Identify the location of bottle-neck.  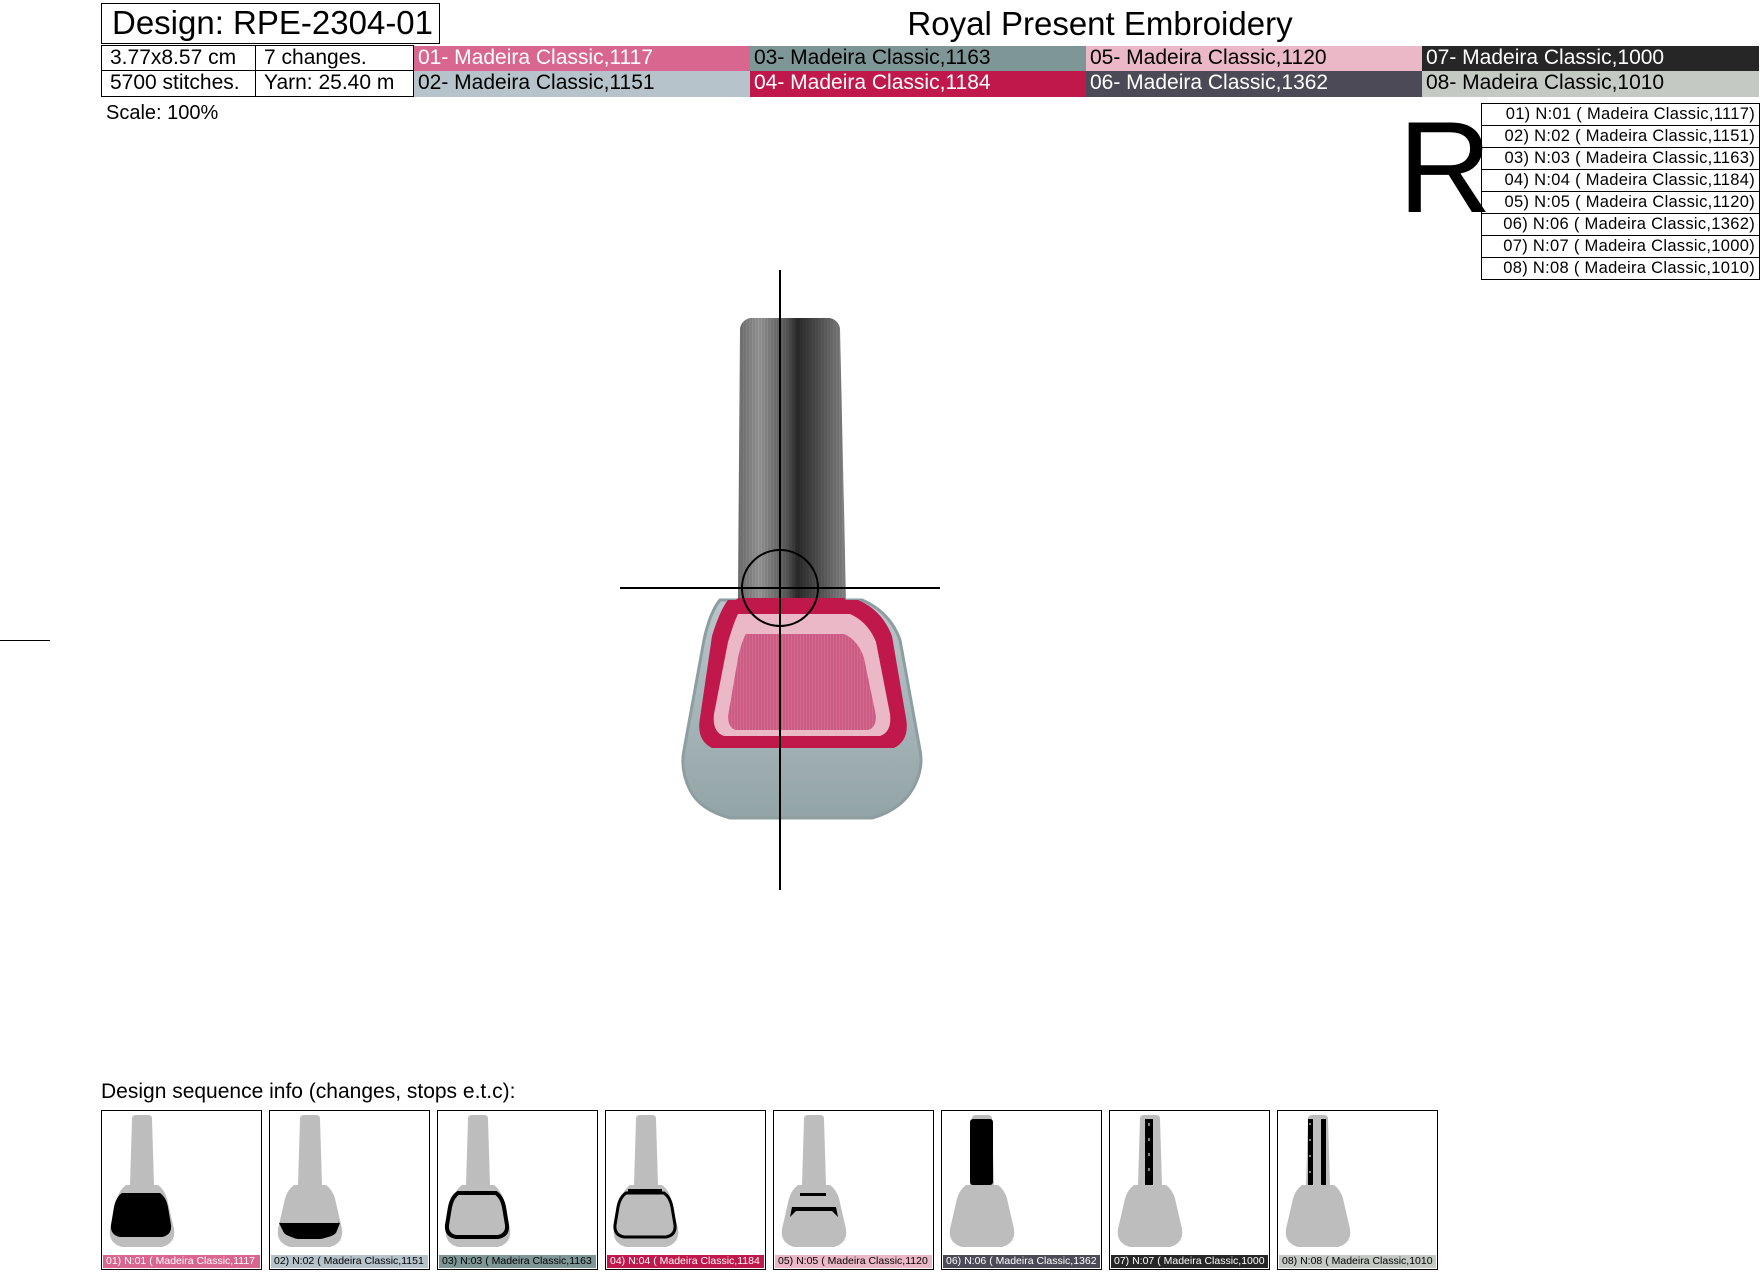
(791, 603).